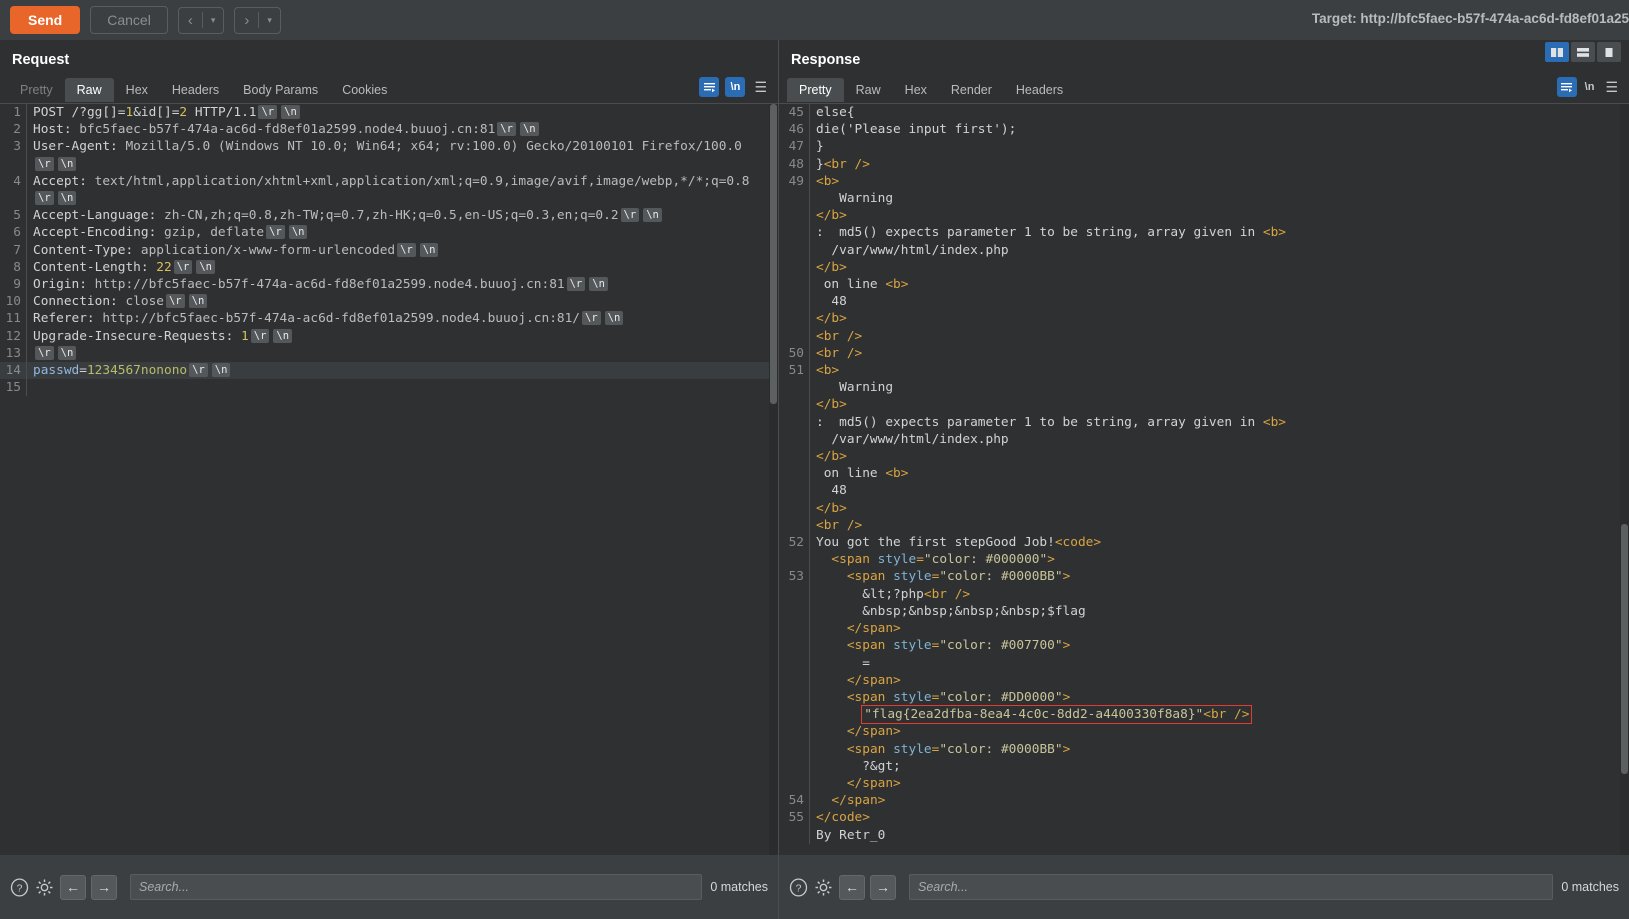  I want to click on send-button: Send, so click(45, 20).